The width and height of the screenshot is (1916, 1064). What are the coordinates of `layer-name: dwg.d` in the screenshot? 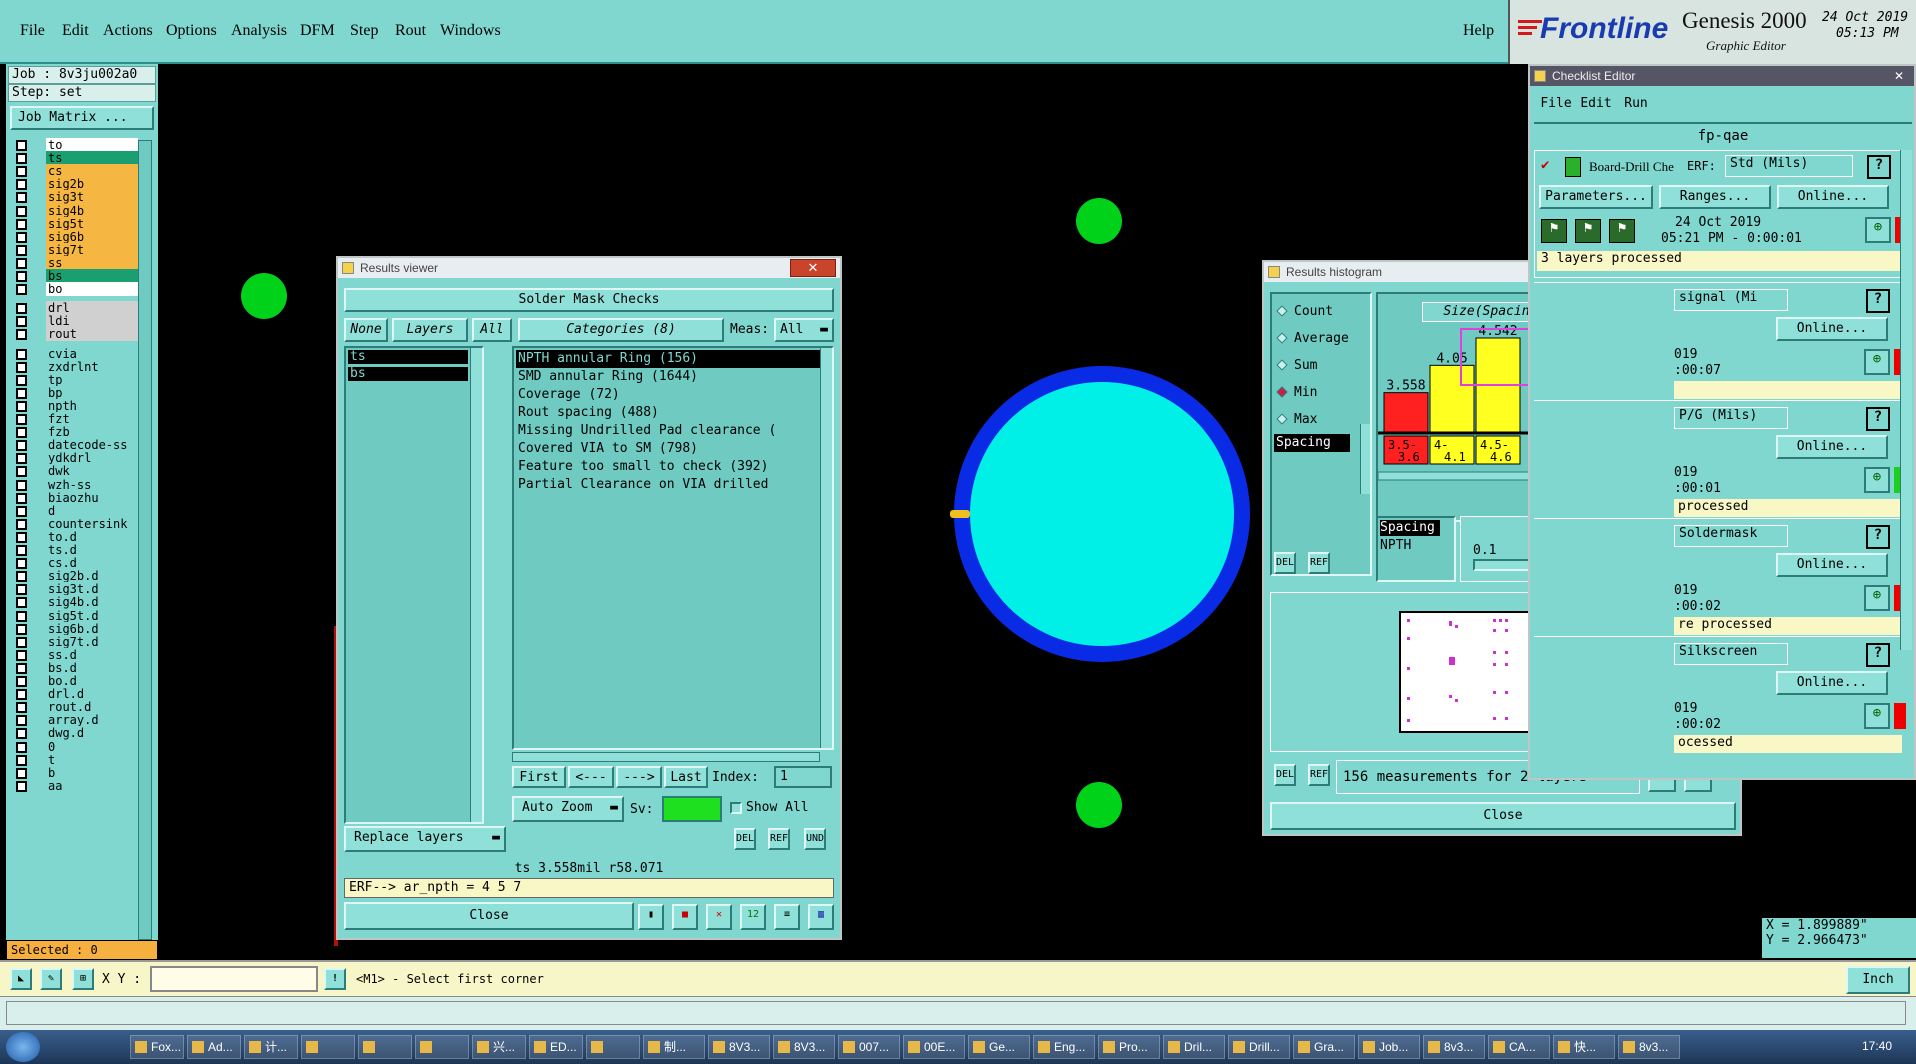 It's located at (92, 733).